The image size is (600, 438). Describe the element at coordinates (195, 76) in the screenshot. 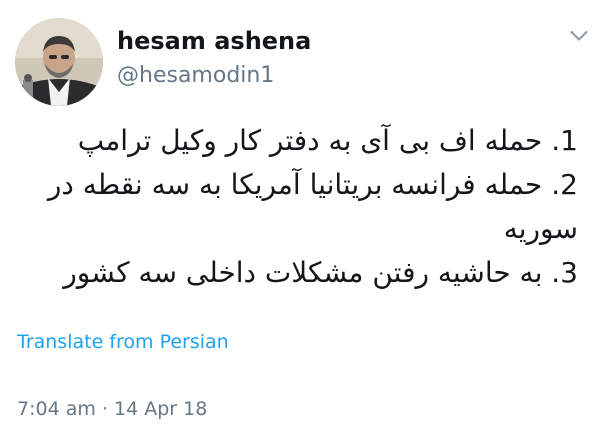

I see `author-handle: @hesamodin1` at that location.